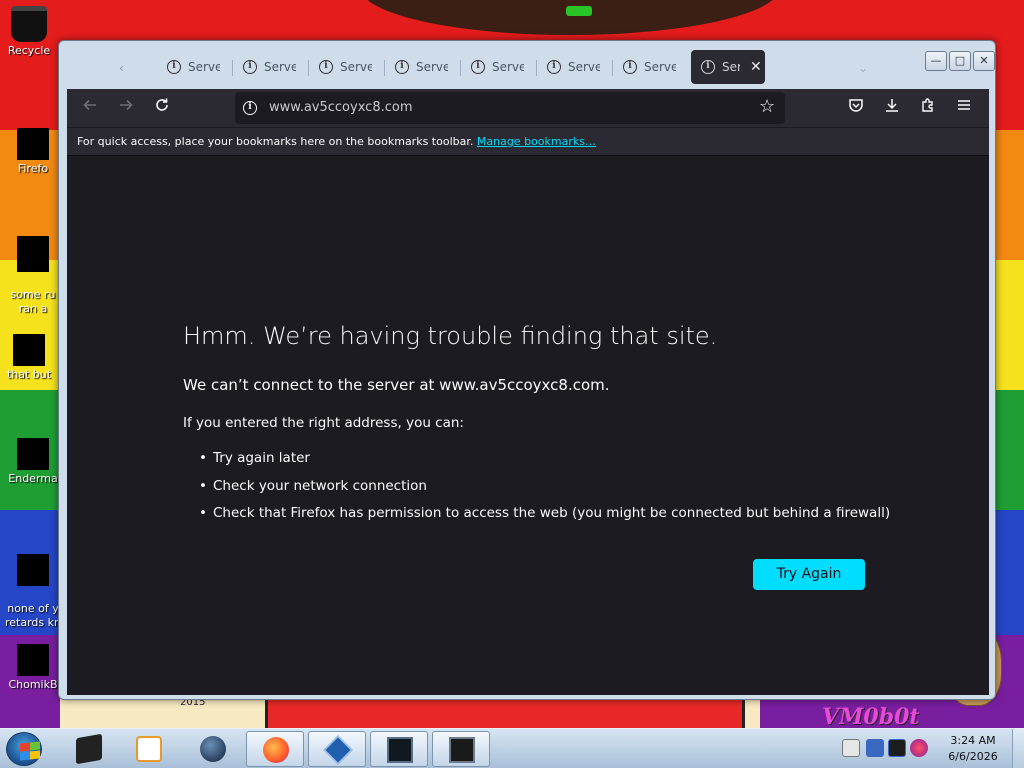 The image size is (1024, 768). I want to click on taskbar-globe, so click(213, 749).